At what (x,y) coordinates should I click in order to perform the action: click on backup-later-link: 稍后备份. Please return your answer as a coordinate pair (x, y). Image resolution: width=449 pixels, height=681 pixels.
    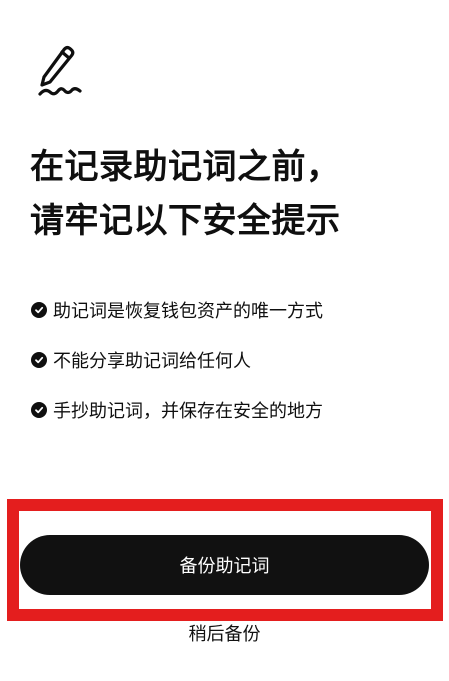
    Looking at the image, I should click on (224, 633).